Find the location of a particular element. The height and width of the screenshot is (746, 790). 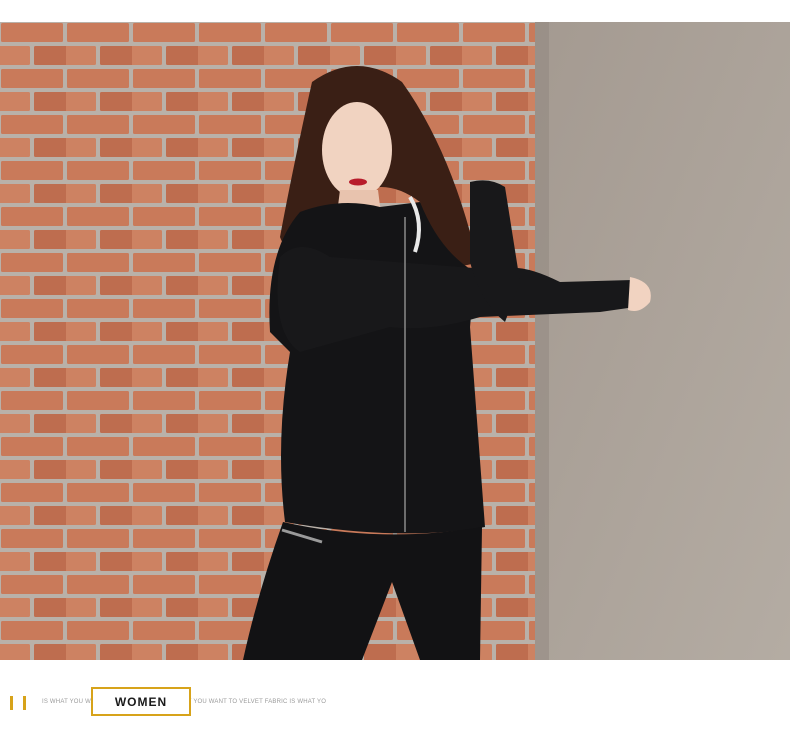

lips is located at coordinates (358, 182).